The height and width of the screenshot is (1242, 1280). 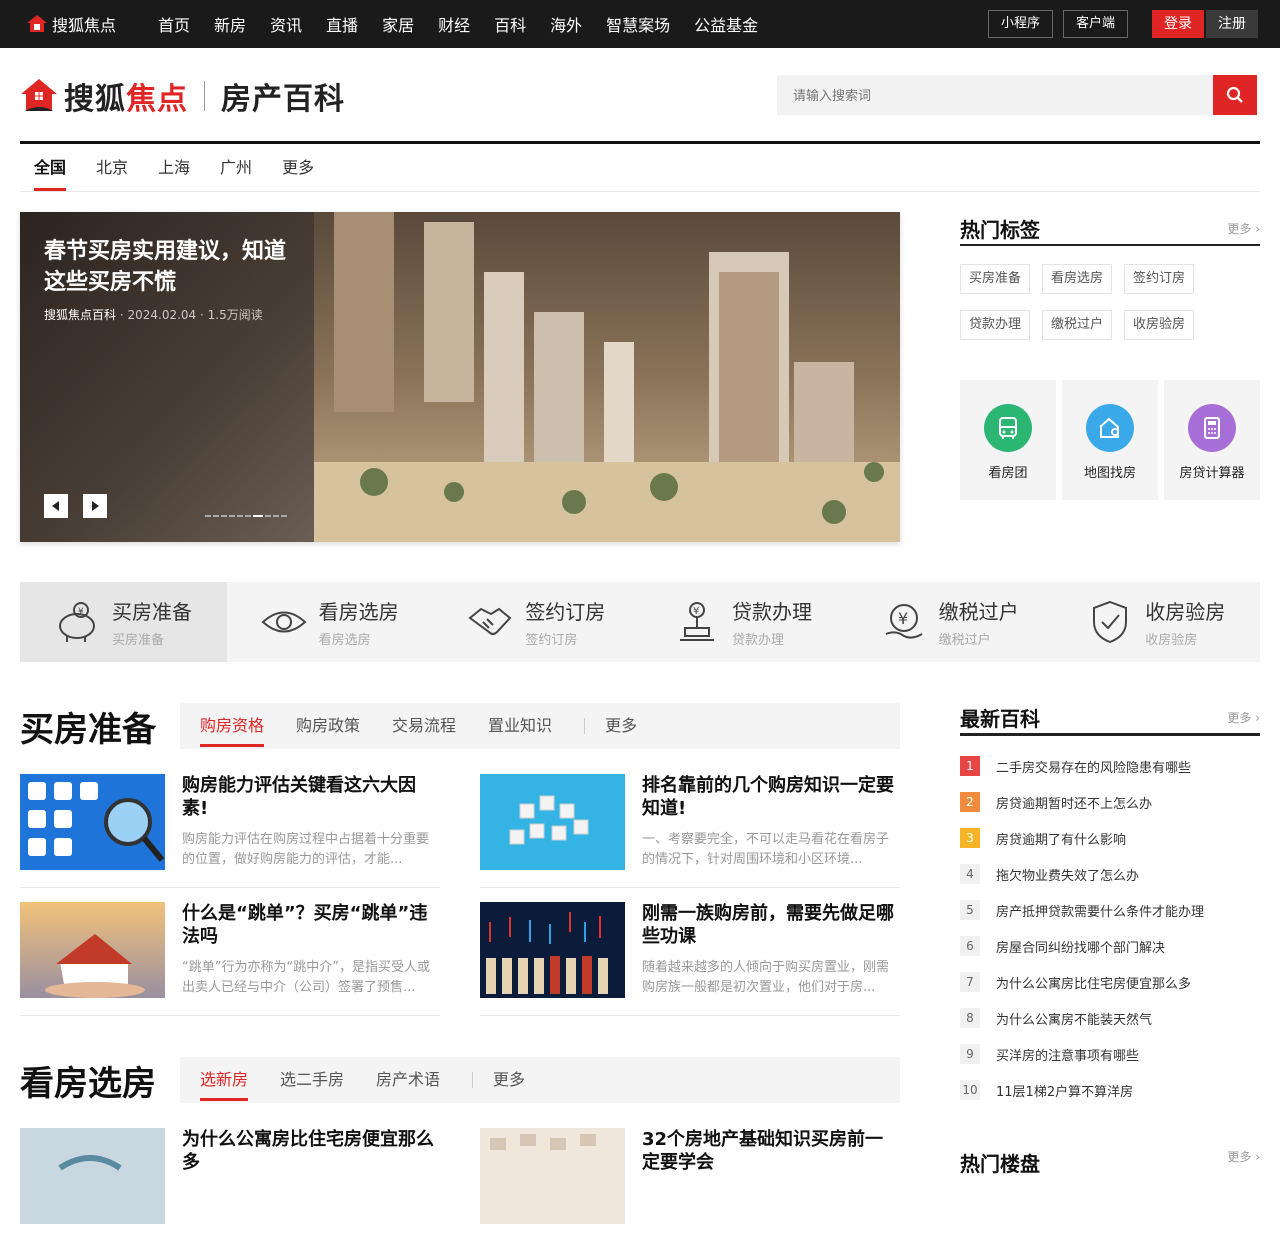 I want to click on register-button: 注册, so click(x=1232, y=24).